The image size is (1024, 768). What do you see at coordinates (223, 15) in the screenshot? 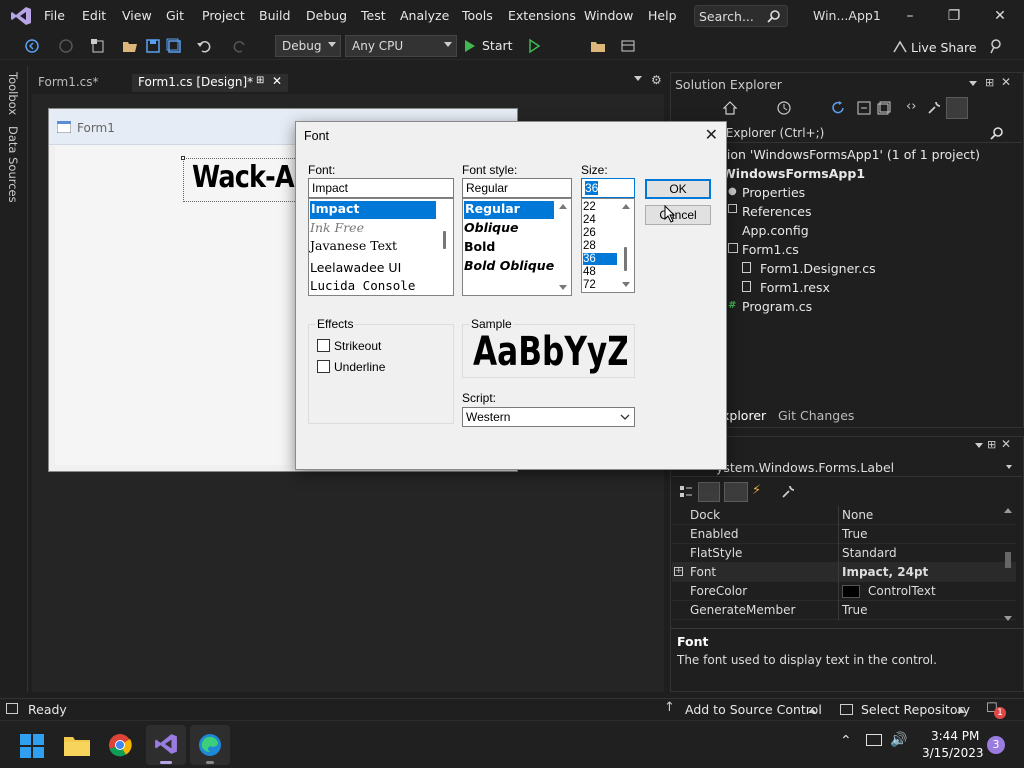
I see `menu-project: Project` at bounding box center [223, 15].